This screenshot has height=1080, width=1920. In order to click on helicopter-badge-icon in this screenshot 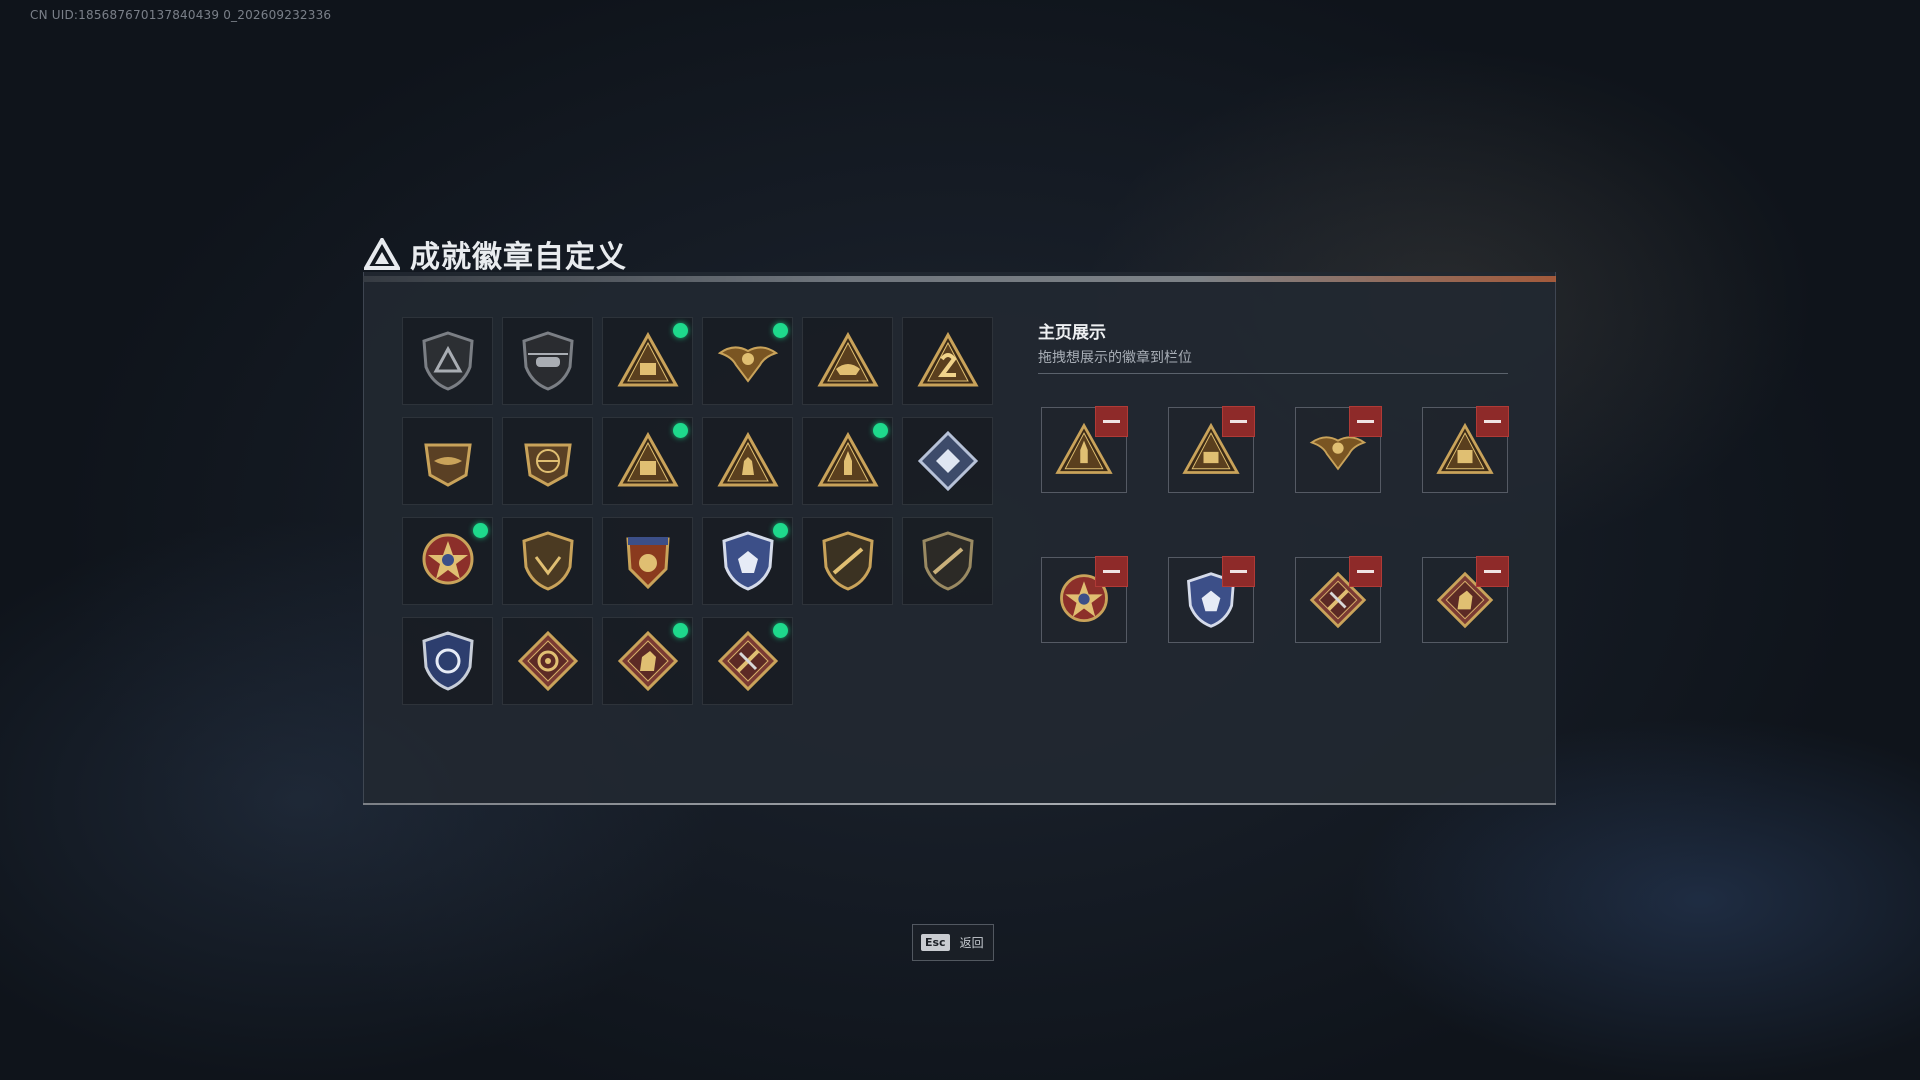, I will do `click(547, 361)`.